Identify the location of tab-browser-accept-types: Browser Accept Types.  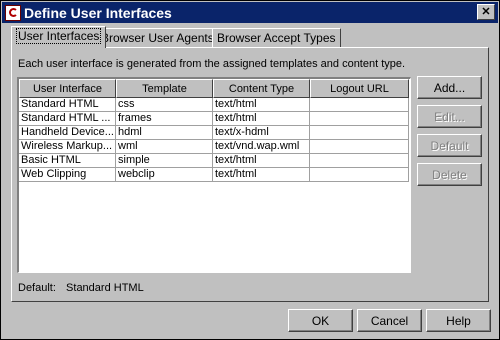
(276, 37).